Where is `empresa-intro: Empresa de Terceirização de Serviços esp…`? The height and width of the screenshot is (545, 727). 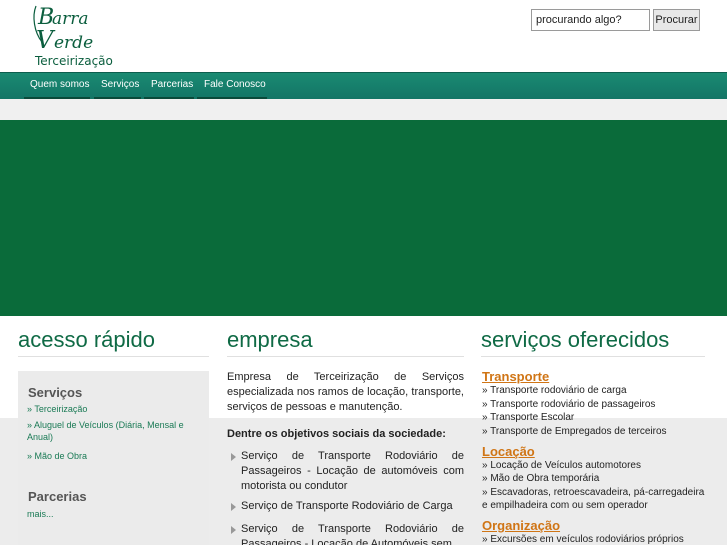 empresa-intro: Empresa de Terceirização de Serviços esp… is located at coordinates (345, 392).